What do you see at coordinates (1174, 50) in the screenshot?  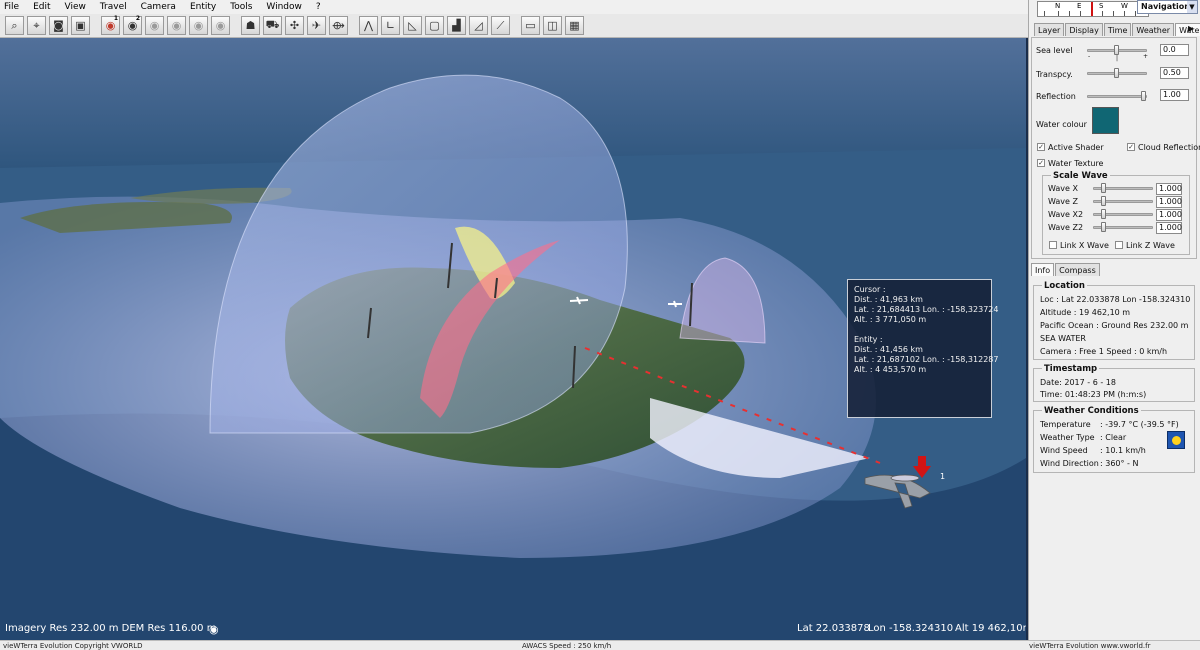 I see `sea-level-input: 0.0` at bounding box center [1174, 50].